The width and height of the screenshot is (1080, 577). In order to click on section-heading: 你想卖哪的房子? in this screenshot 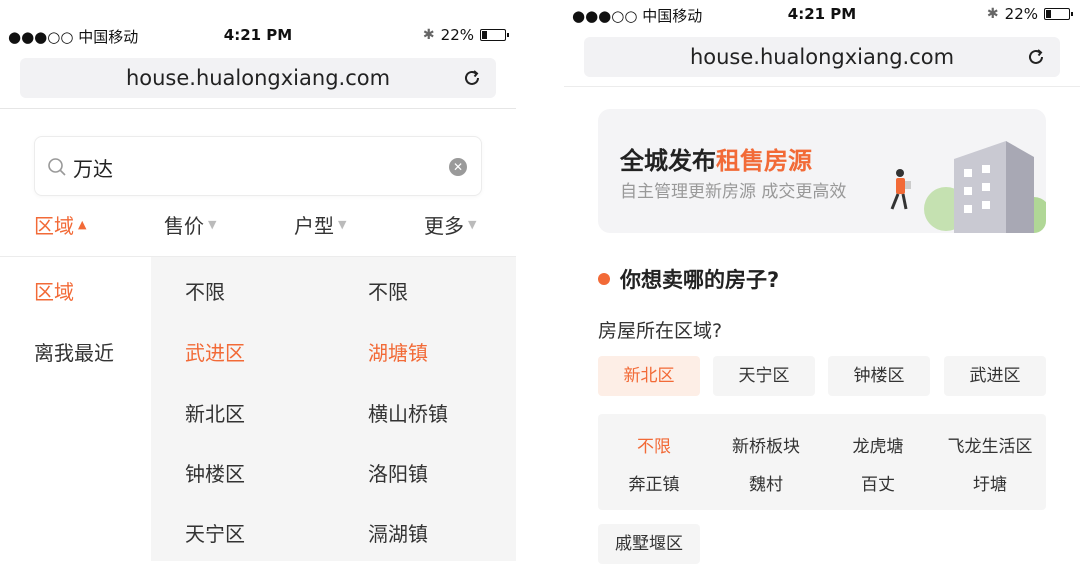, I will do `click(688, 279)`.